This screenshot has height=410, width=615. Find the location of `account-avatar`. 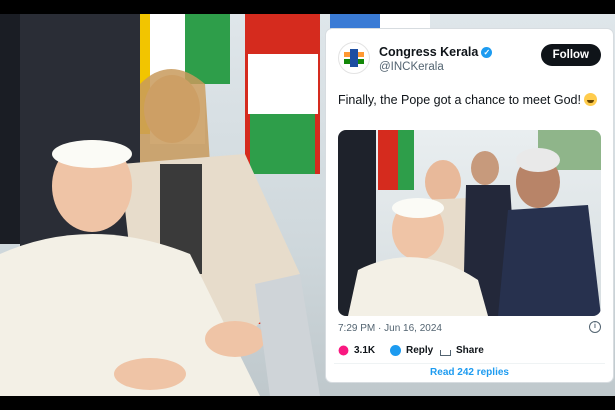

account-avatar is located at coordinates (354, 58).